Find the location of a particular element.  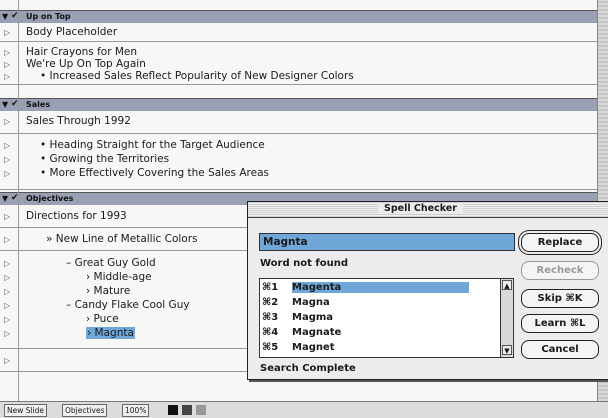

not-found-message: Word not found is located at coordinates (304, 263).